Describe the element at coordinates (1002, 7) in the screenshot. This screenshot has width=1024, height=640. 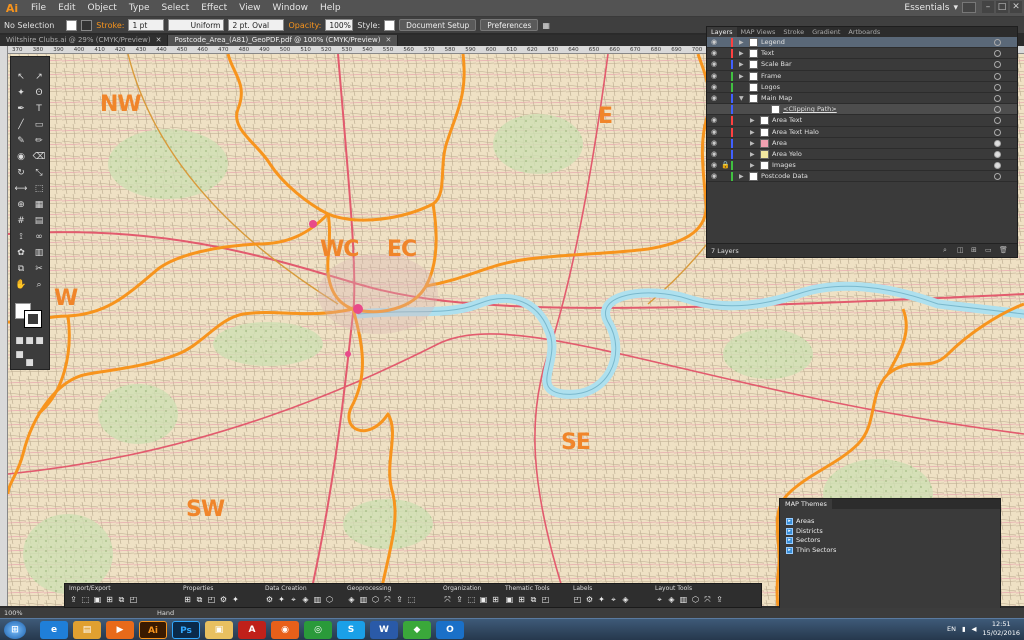
I see `maximize-icon: □` at that location.